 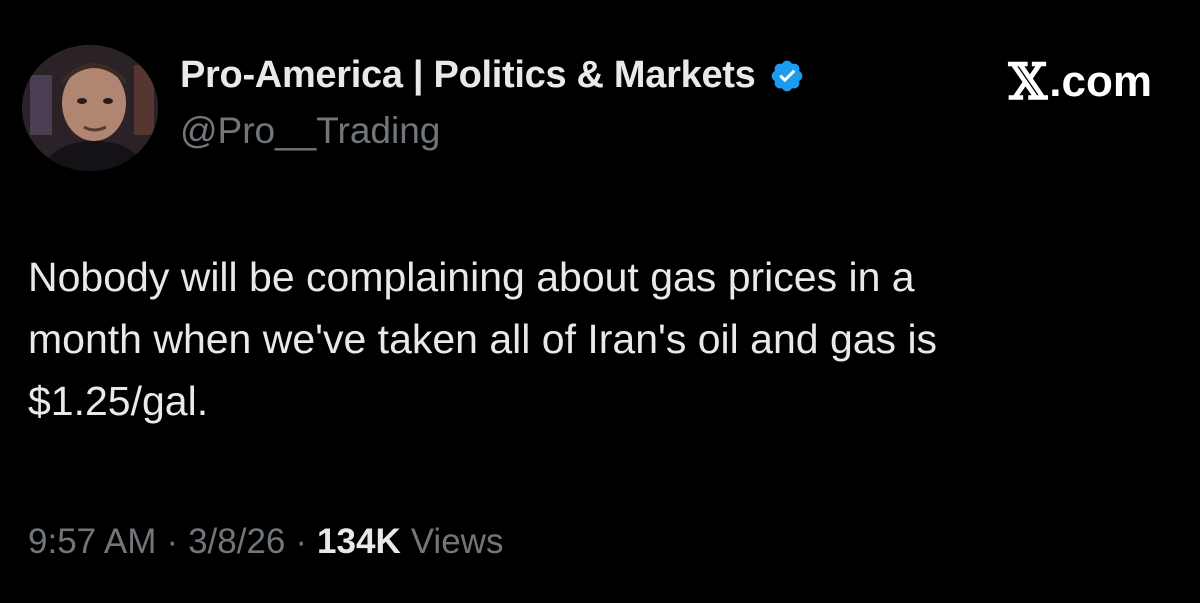 I want to click on x-logo-icon: 𝕏, so click(x=1028, y=81).